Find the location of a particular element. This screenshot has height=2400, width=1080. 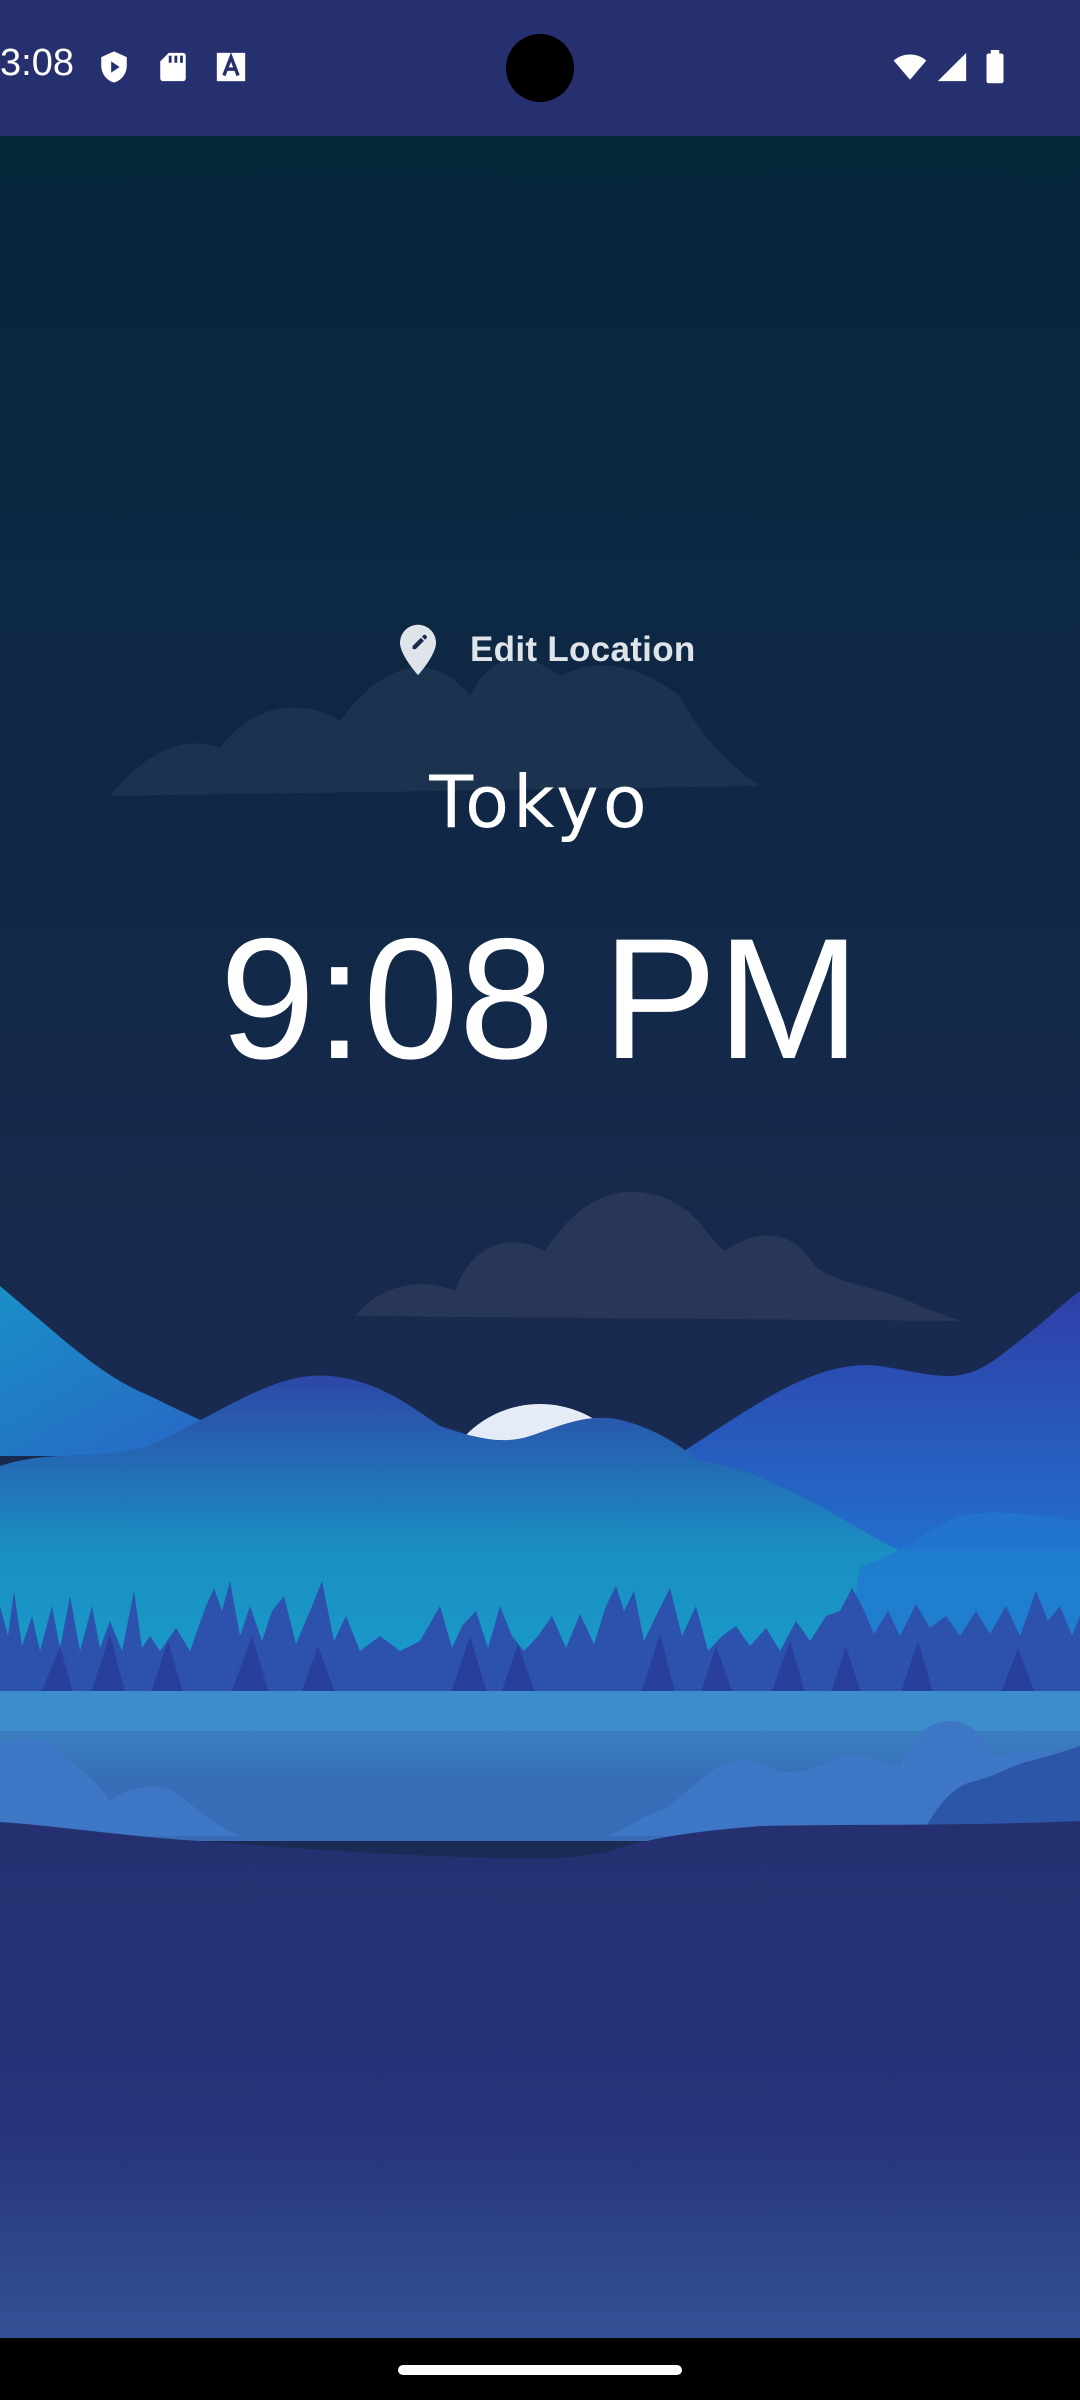

sd-card-icon is located at coordinates (173, 67).